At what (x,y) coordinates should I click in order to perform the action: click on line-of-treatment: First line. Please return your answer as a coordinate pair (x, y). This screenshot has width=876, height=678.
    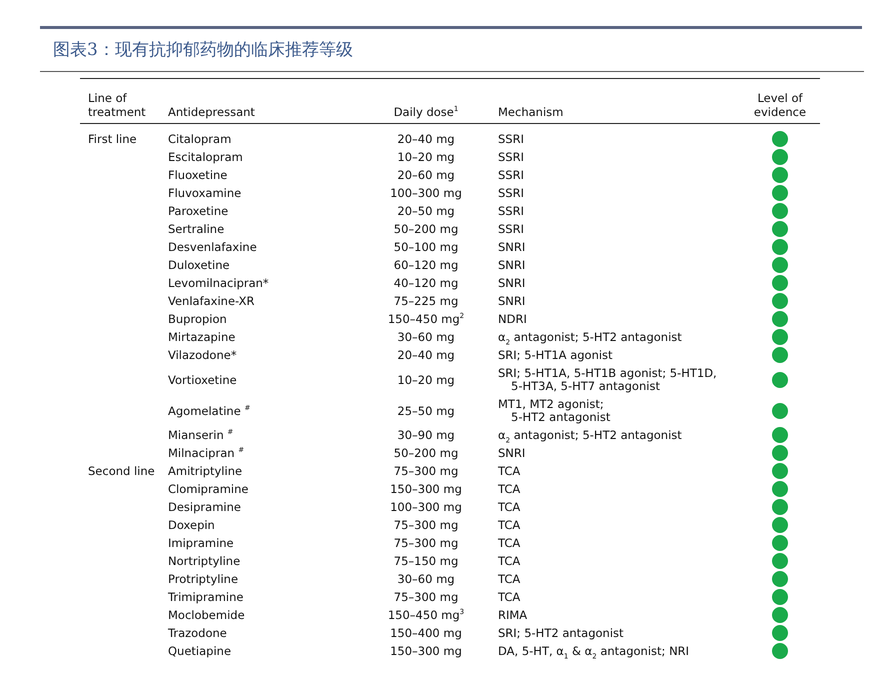
    Looking at the image, I should click on (112, 139).